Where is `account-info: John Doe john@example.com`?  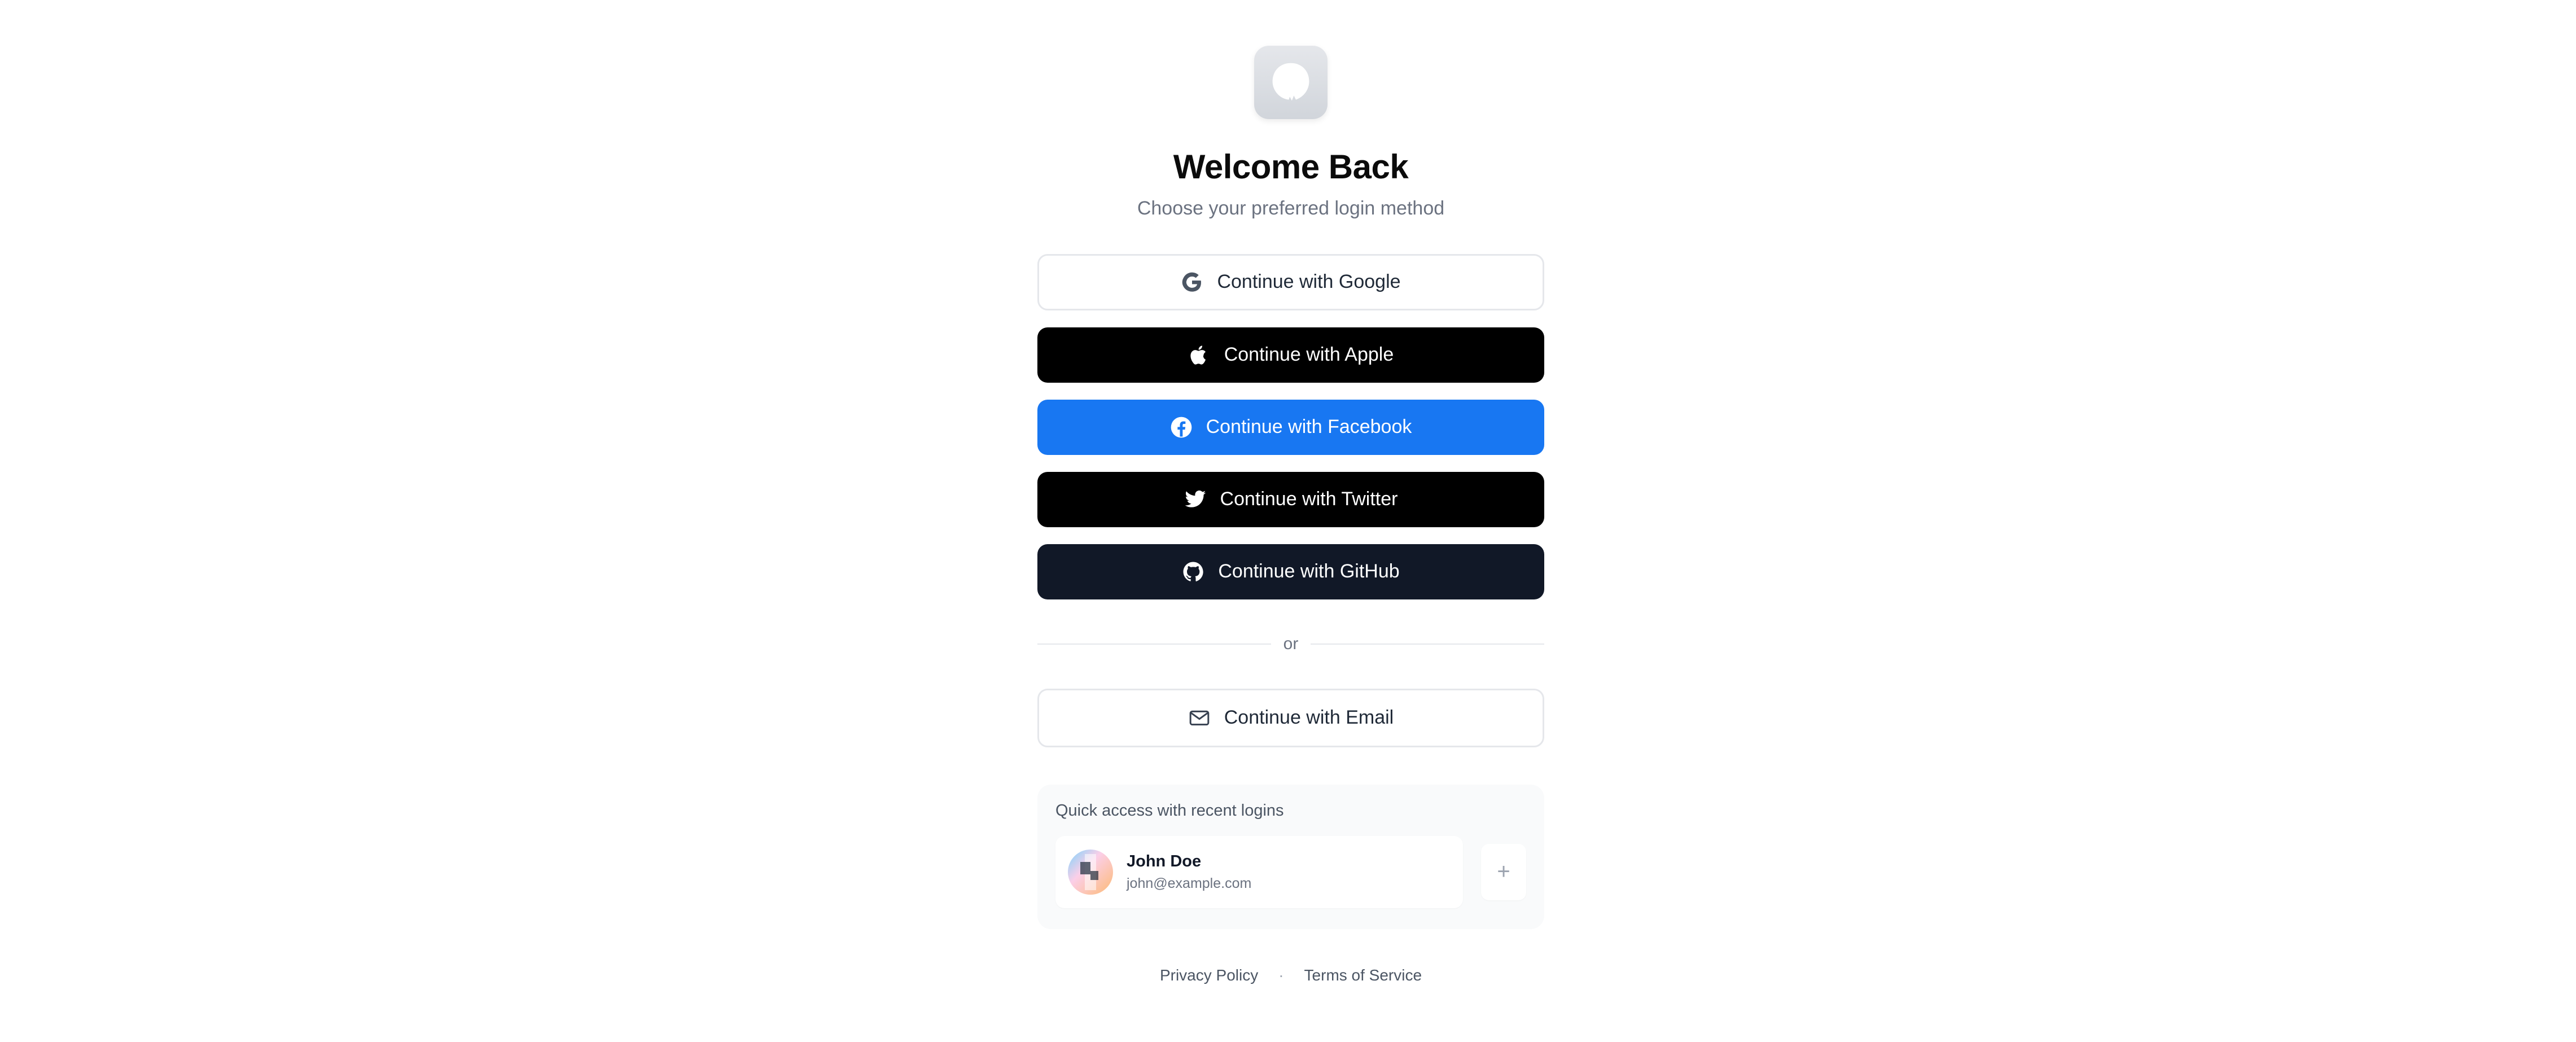 account-info: John Doe john@example.com is located at coordinates (1189, 872).